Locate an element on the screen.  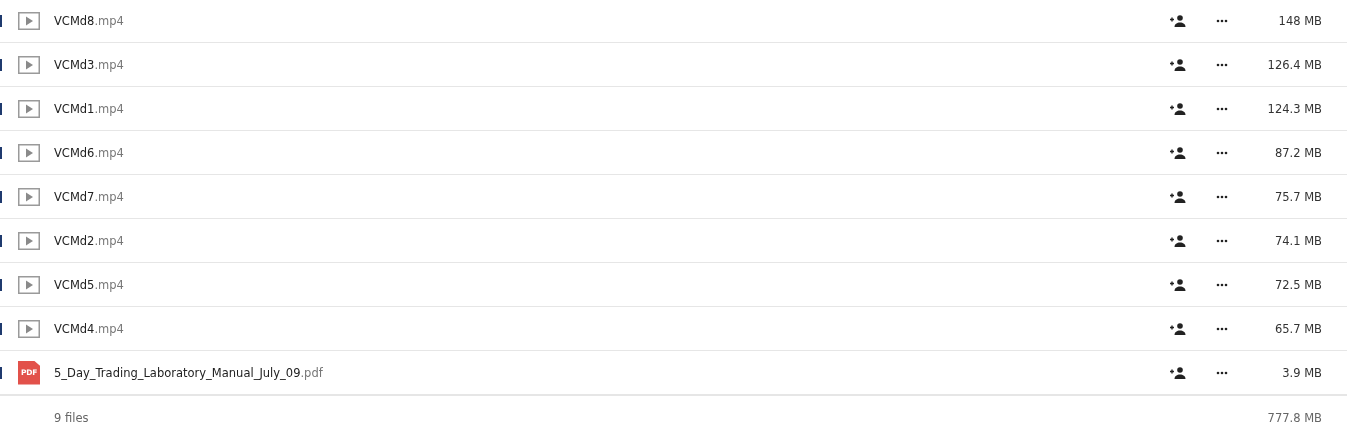
file-size: 126.4 MB is located at coordinates (1294, 64).